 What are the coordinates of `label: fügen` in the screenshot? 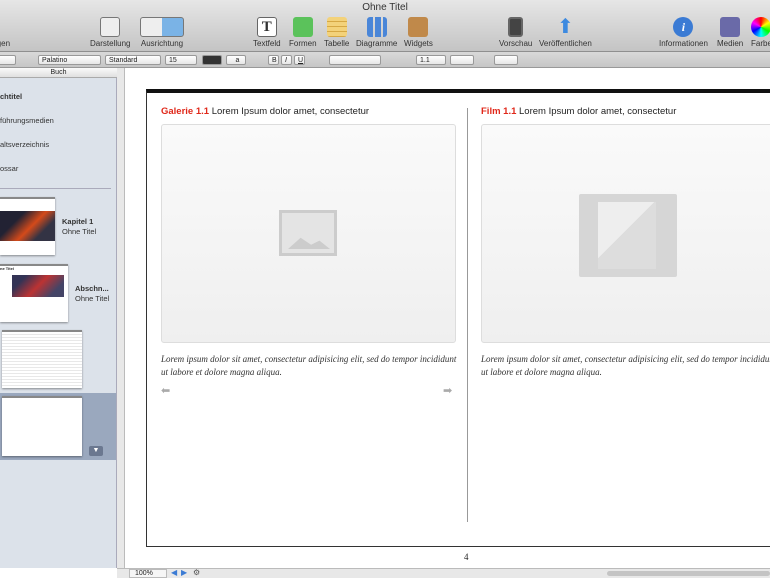 It's located at (5, 43).